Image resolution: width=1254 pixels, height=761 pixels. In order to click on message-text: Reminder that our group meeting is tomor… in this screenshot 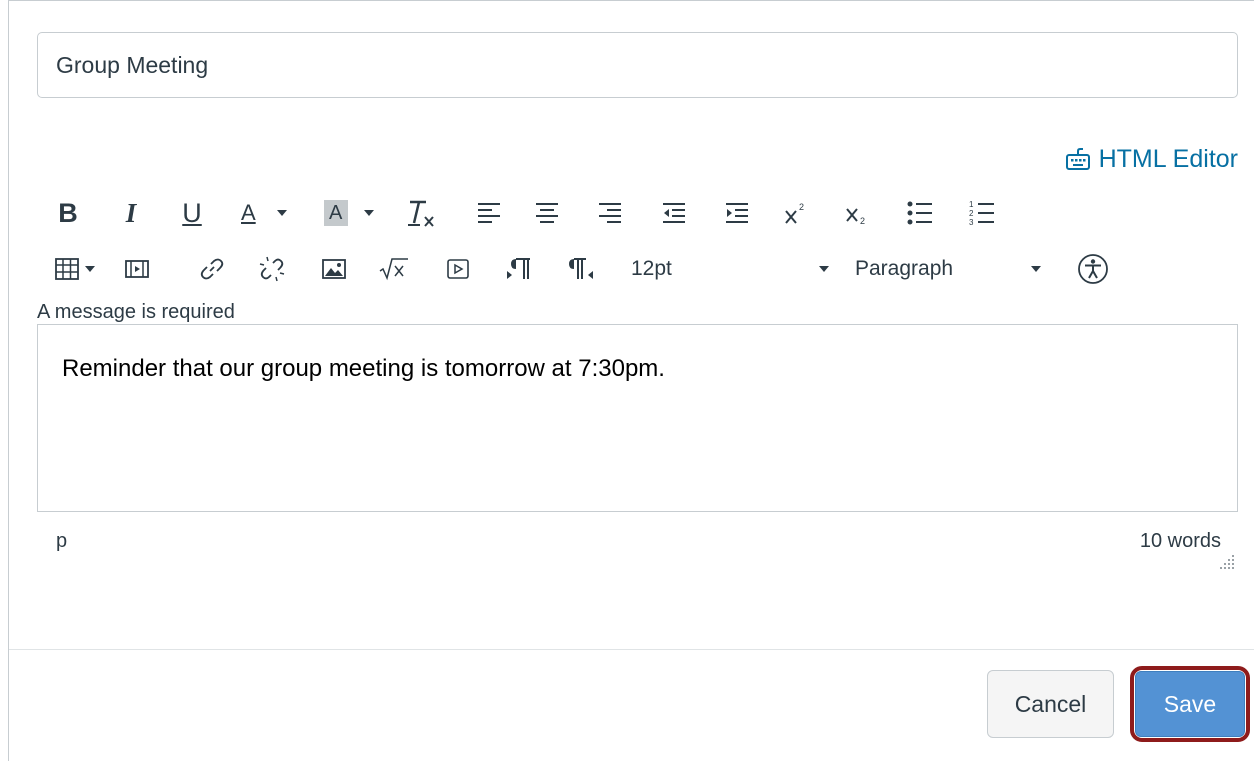, I will do `click(363, 368)`.